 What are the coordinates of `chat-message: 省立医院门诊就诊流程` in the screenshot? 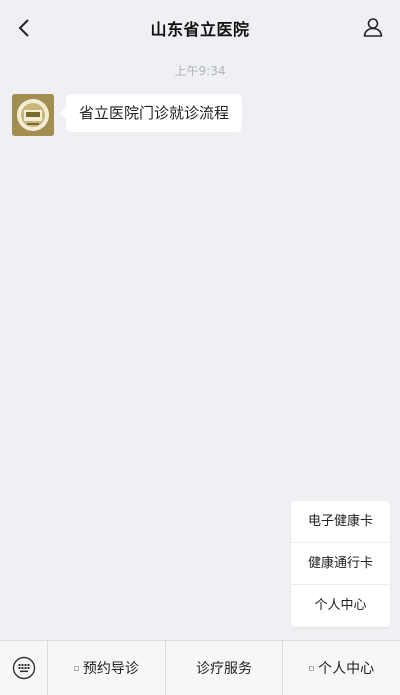 It's located at (127, 115).